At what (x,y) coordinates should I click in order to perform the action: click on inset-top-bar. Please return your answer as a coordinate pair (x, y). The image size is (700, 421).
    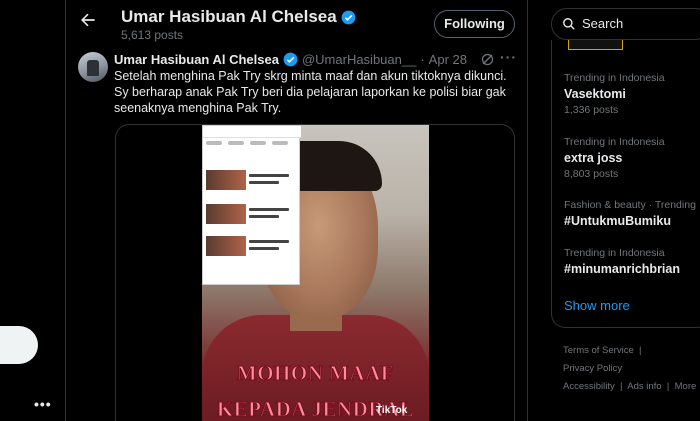
    Looking at the image, I should click on (252, 132).